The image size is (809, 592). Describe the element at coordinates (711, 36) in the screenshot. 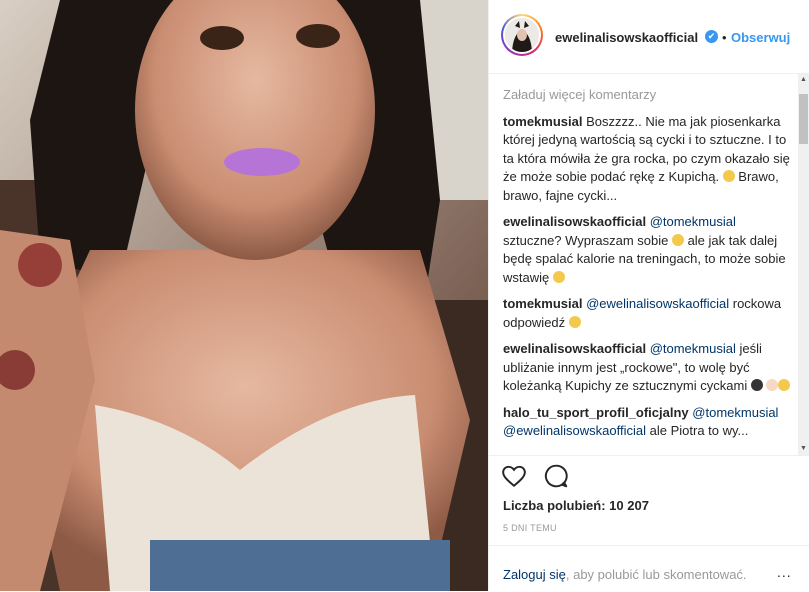

I see `verified-badge-icon: ✔` at that location.